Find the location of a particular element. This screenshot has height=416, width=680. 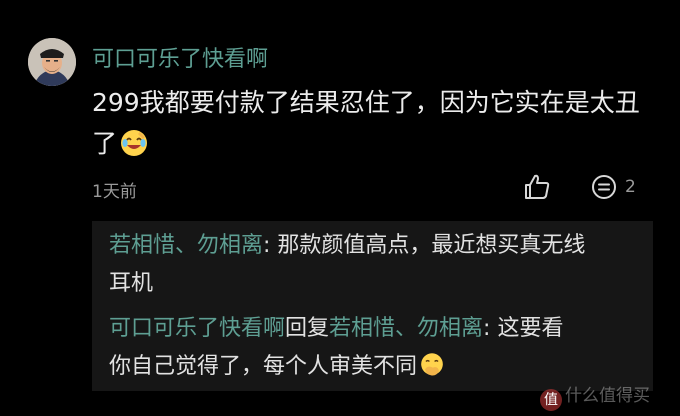

reply-text-line1: 那款颜值高点，最近想买真无线 is located at coordinates (431, 245).